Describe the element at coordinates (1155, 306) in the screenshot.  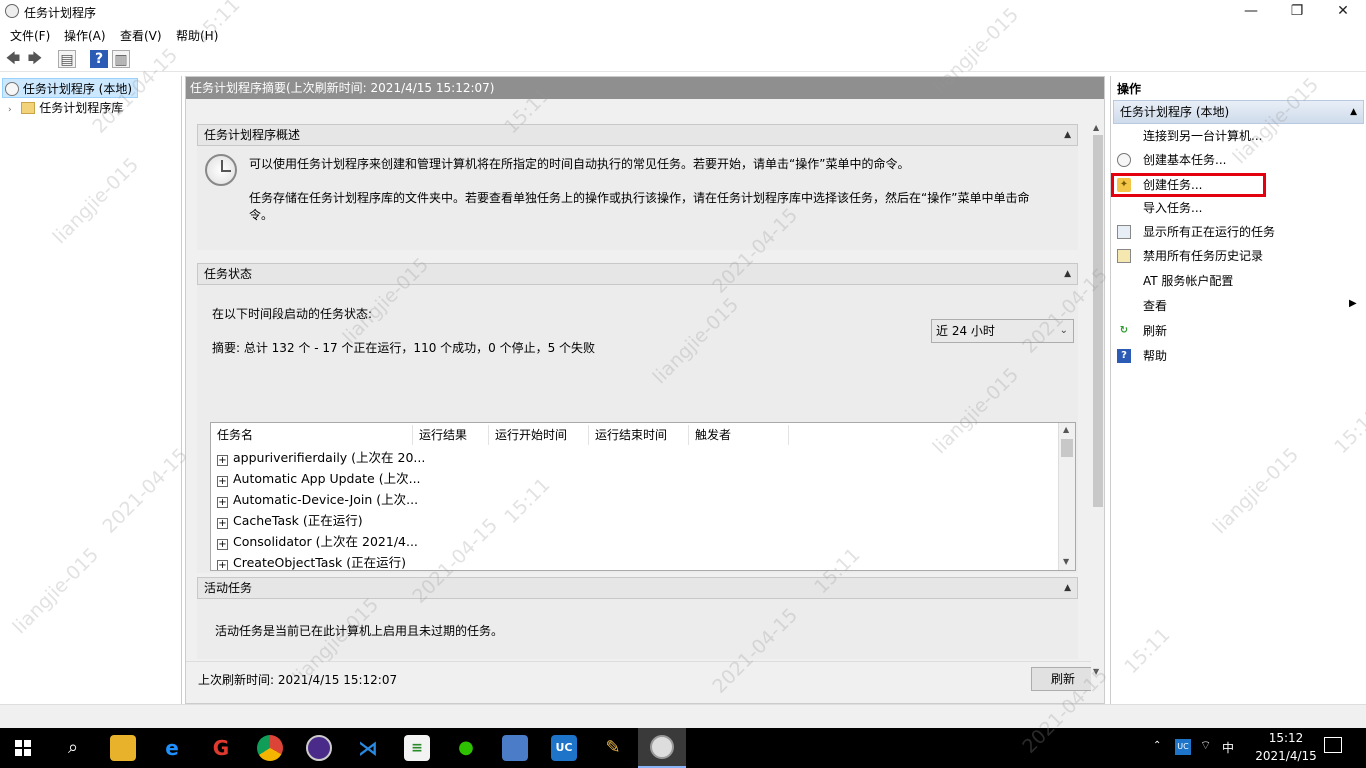
I see `action-view: 查看` at that location.